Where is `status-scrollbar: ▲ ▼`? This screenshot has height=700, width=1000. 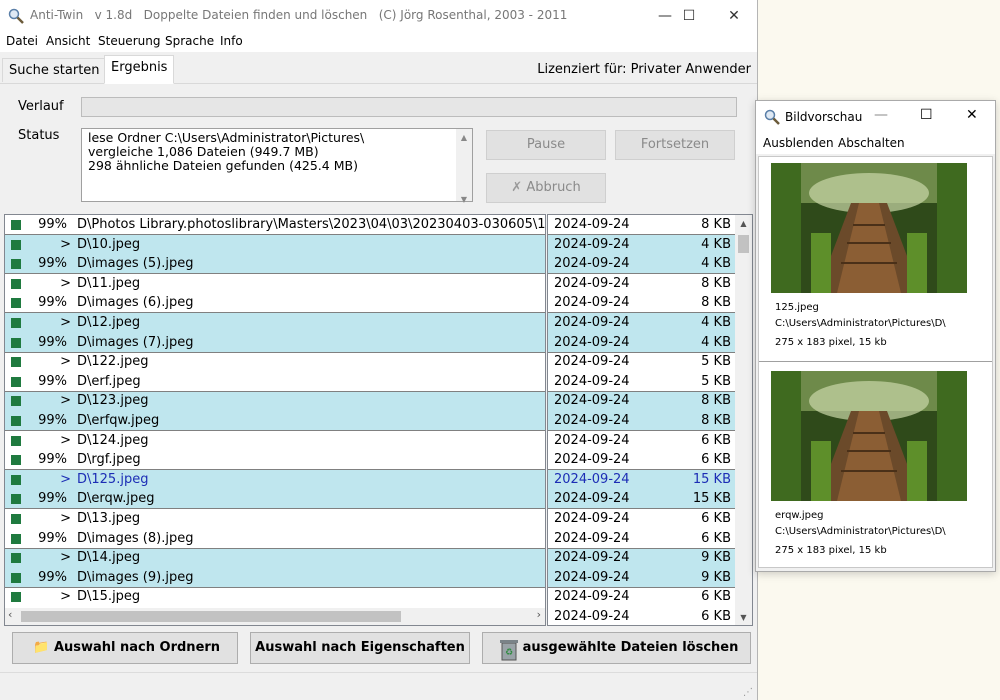 status-scrollbar: ▲ ▼ is located at coordinates (464, 166).